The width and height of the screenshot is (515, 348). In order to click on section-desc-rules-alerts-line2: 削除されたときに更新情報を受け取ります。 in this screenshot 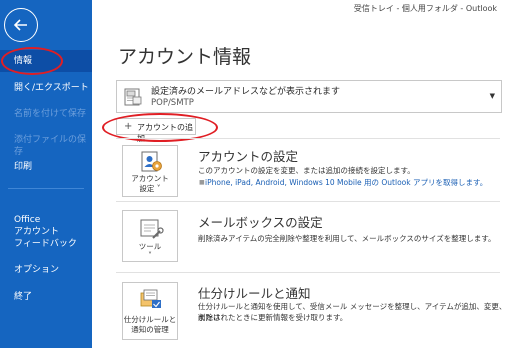, I will do `click(273, 317)`.